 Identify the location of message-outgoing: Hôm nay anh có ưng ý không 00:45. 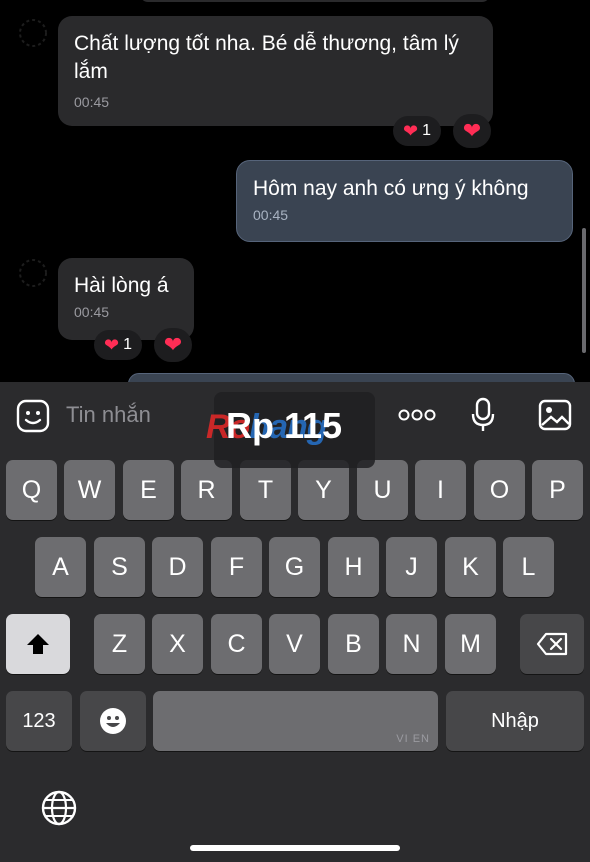
(404, 201).